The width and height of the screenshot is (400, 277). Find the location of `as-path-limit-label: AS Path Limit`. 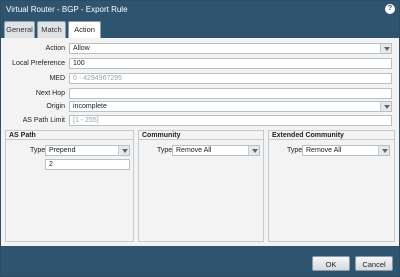

as-path-limit-label: AS Path Limit is located at coordinates (43, 120).